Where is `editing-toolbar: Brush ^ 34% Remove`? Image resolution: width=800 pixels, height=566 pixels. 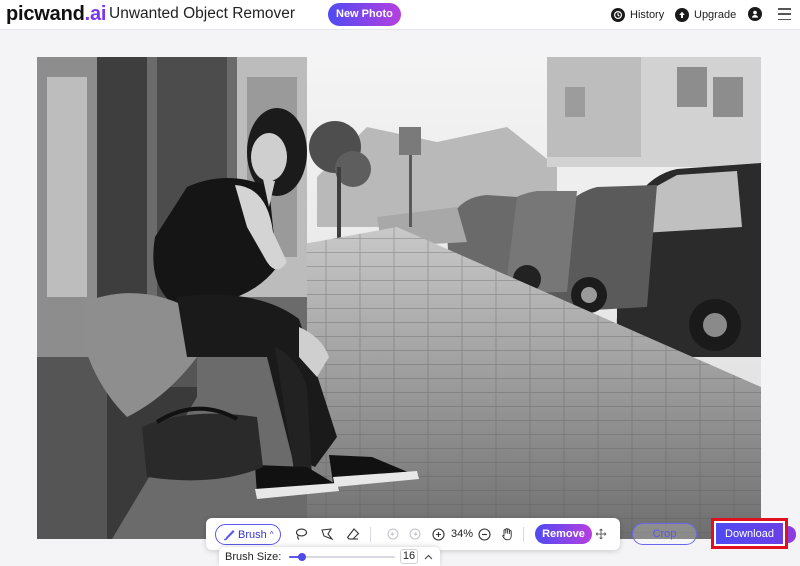 editing-toolbar: Brush ^ 34% Remove is located at coordinates (413, 534).